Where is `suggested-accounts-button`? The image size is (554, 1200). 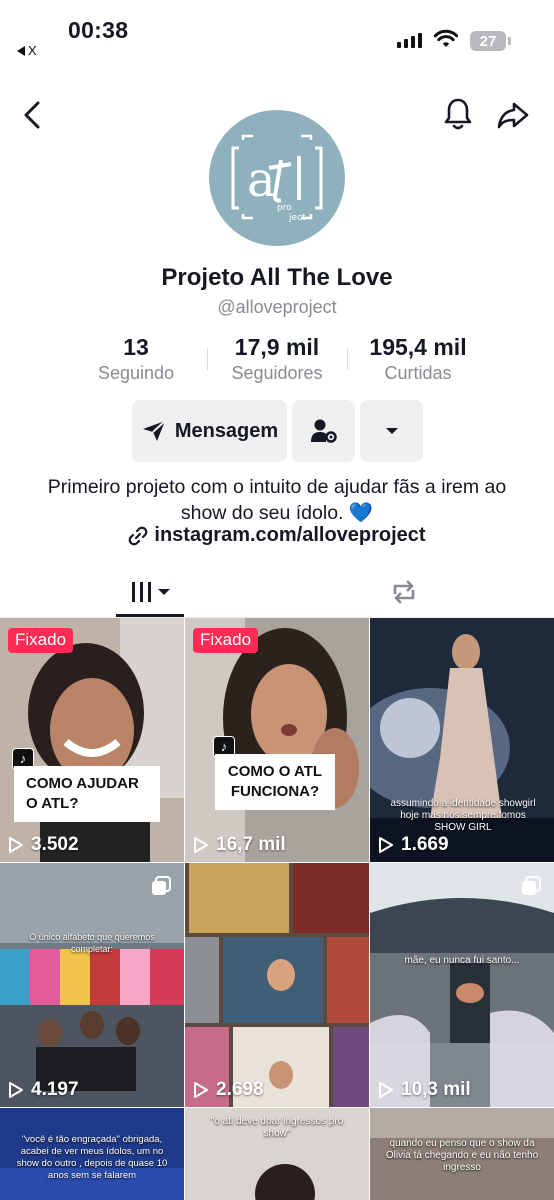
suggested-accounts-button is located at coordinates (323, 431).